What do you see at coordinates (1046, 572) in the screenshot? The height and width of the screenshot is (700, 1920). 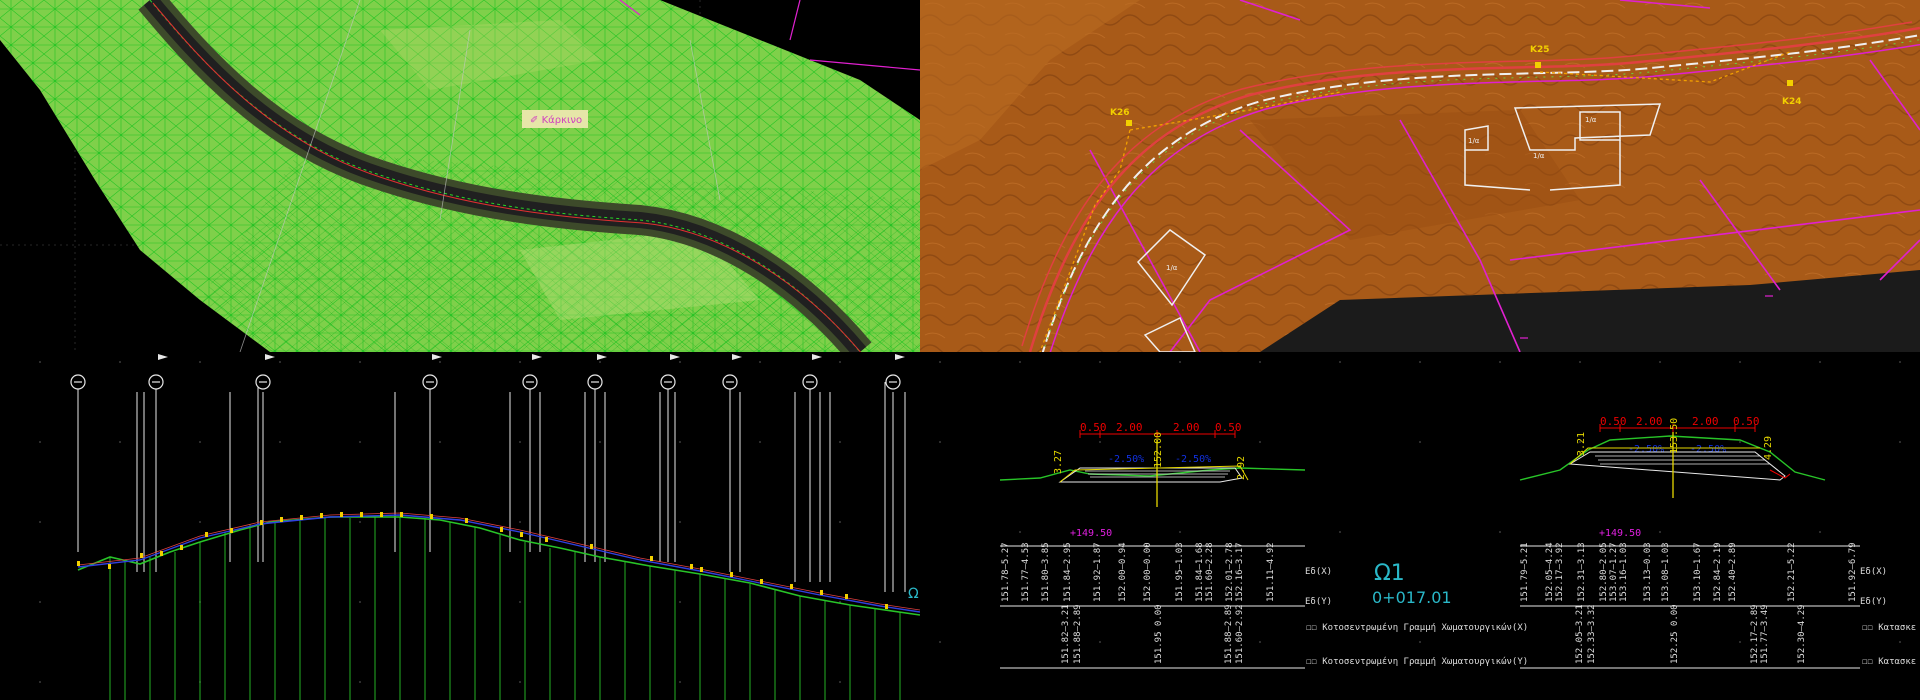 I see `elev-row: 151.80—3.85` at bounding box center [1046, 572].